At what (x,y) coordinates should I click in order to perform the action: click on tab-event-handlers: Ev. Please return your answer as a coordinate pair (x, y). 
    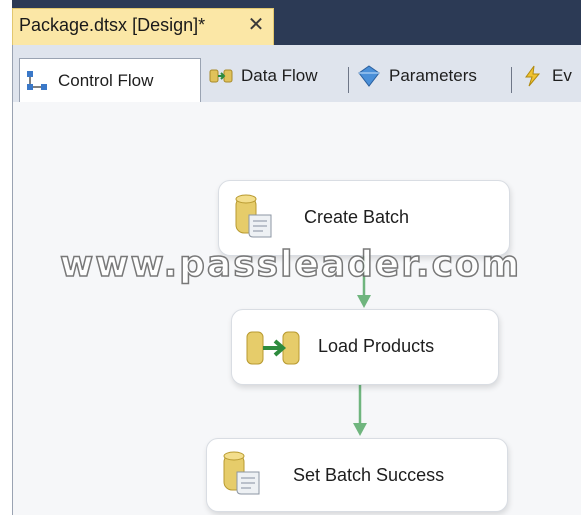
    Looking at the image, I should click on (543, 76).